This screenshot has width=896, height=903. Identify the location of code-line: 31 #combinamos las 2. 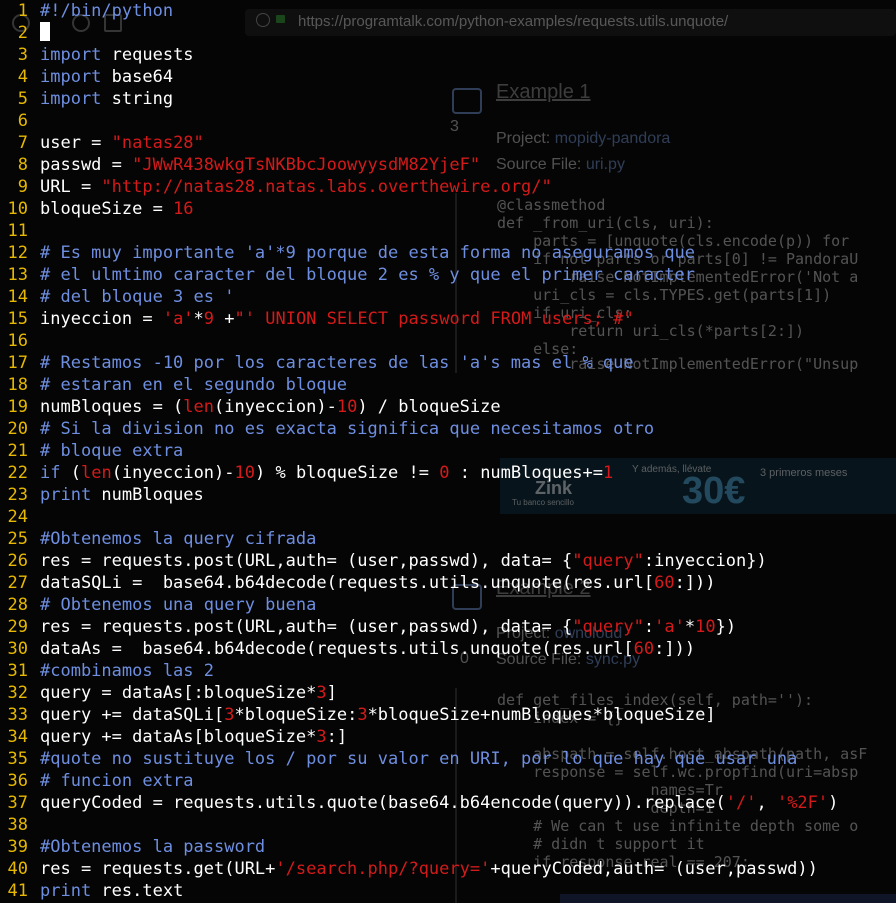
(107, 671).